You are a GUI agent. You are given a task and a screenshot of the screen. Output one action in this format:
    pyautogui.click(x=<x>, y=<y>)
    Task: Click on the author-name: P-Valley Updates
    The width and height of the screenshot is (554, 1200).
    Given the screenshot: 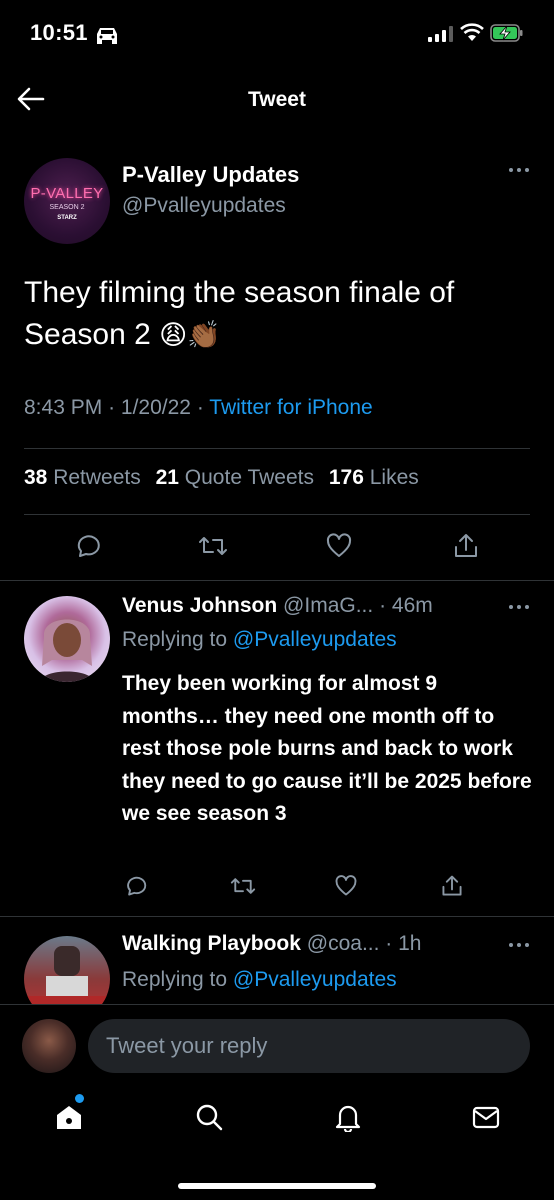 What is the action you would take?
    pyautogui.click(x=210, y=175)
    